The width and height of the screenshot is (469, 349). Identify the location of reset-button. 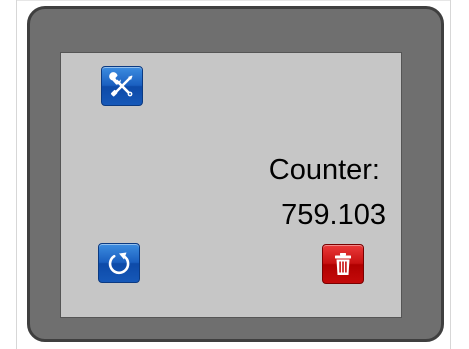
(119, 263).